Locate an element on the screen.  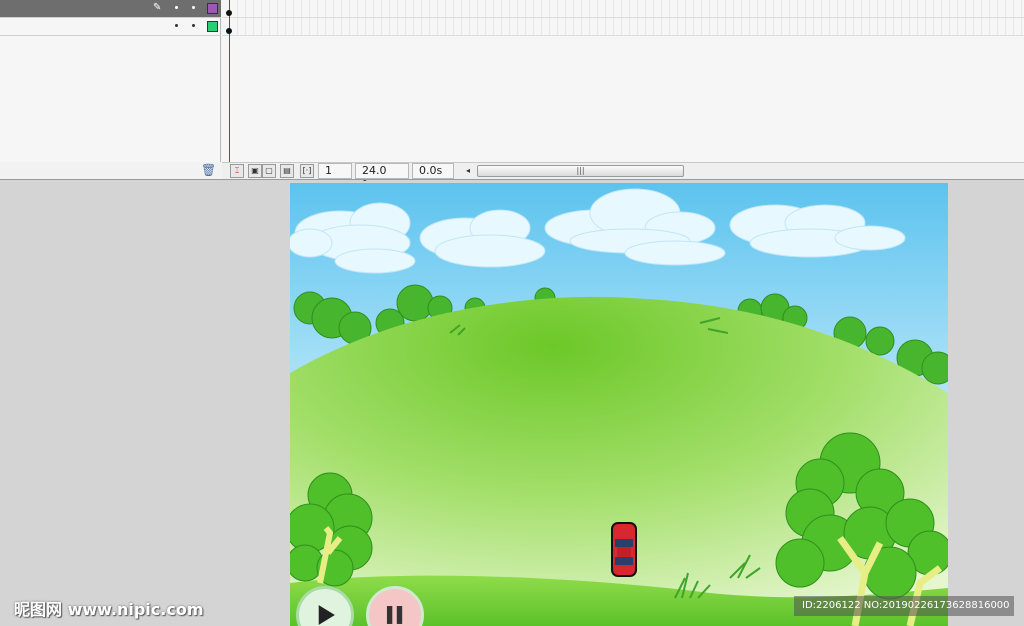
trash-icon: 🗑 is located at coordinates (208, 170).